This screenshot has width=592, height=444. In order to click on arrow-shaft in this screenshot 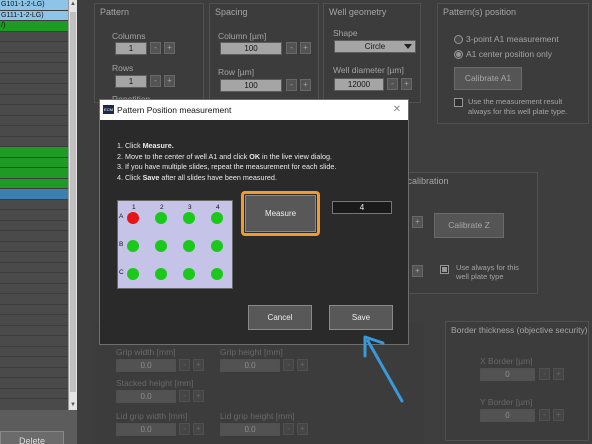, I will do `click(385, 371)`.